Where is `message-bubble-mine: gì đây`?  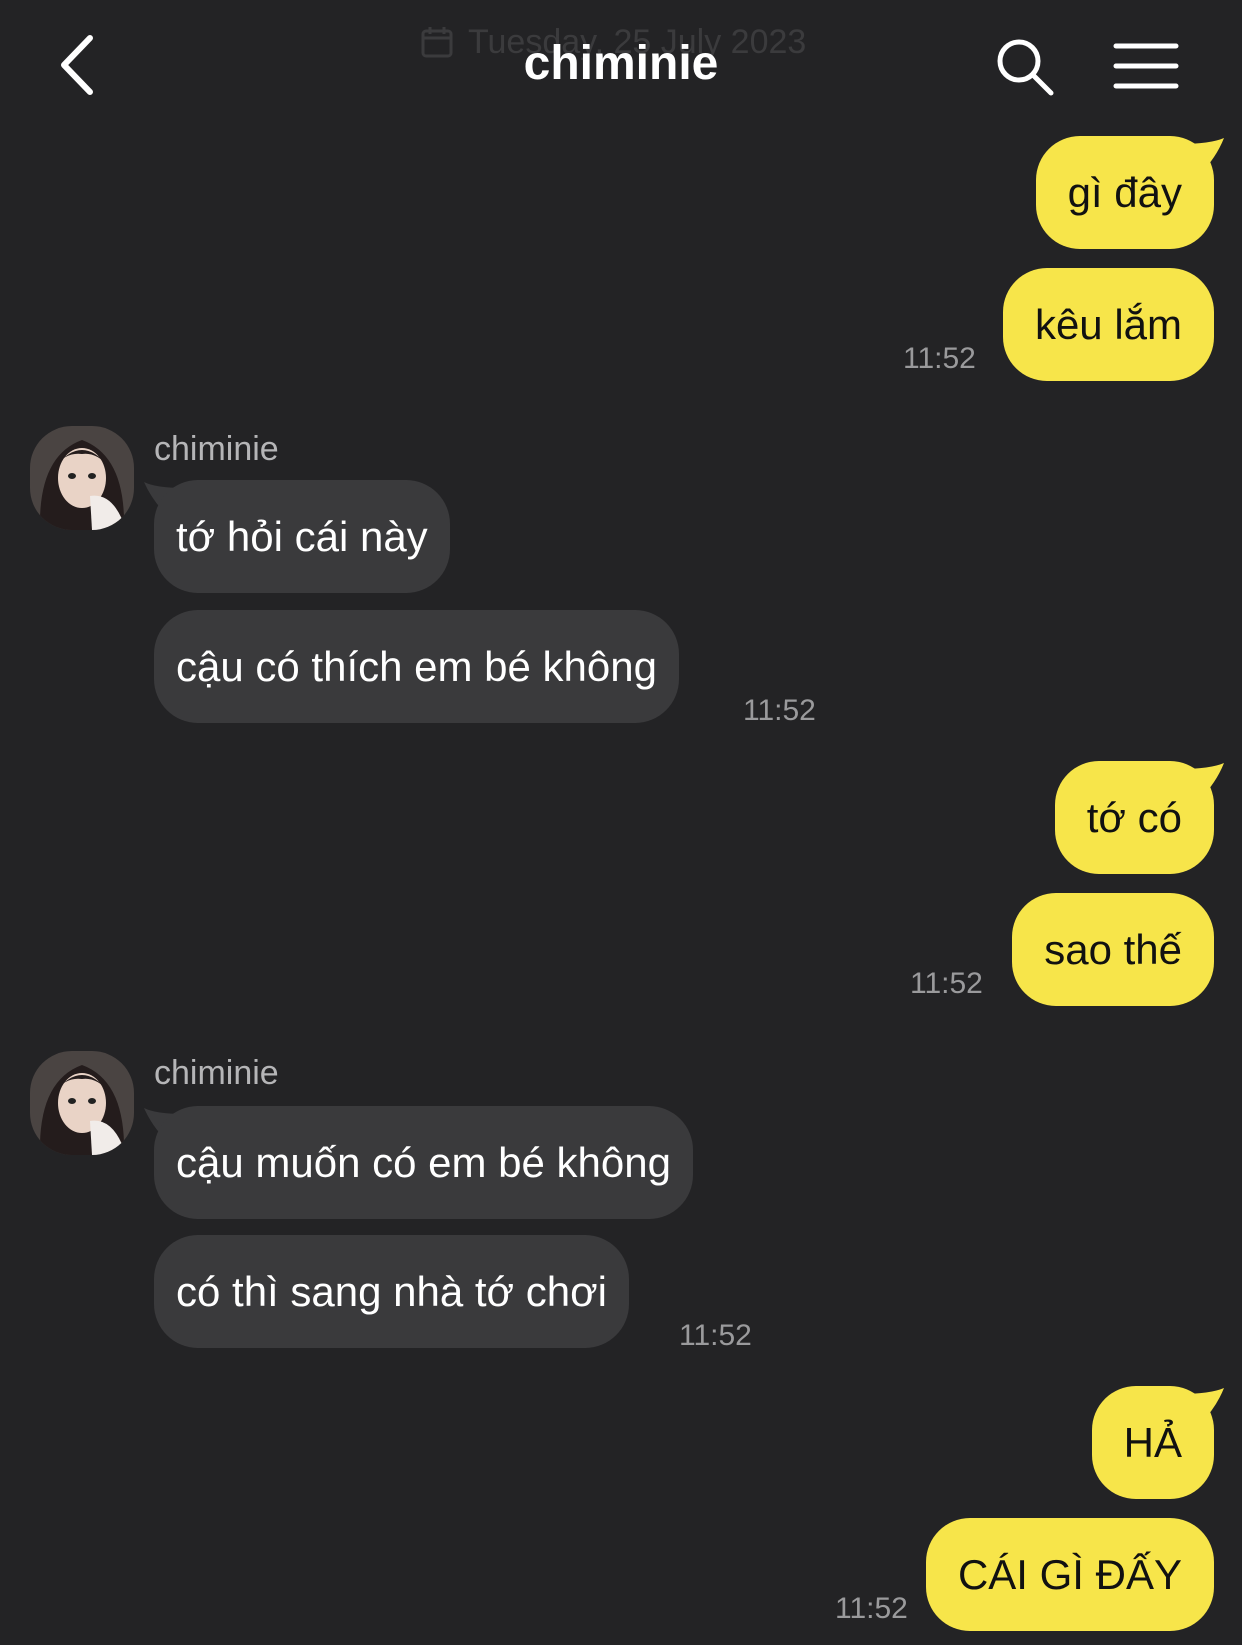 message-bubble-mine: gì đây is located at coordinates (1124, 192).